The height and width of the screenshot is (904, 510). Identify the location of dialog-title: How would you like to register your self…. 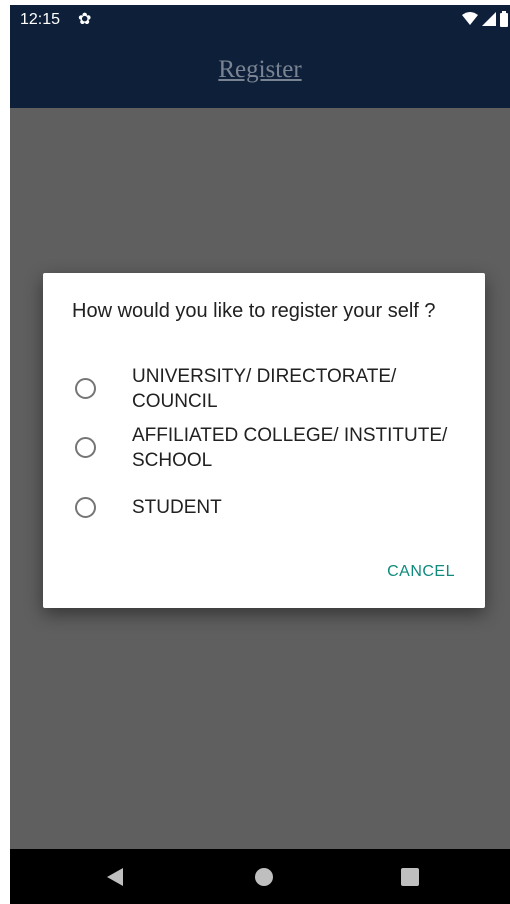
(254, 311).